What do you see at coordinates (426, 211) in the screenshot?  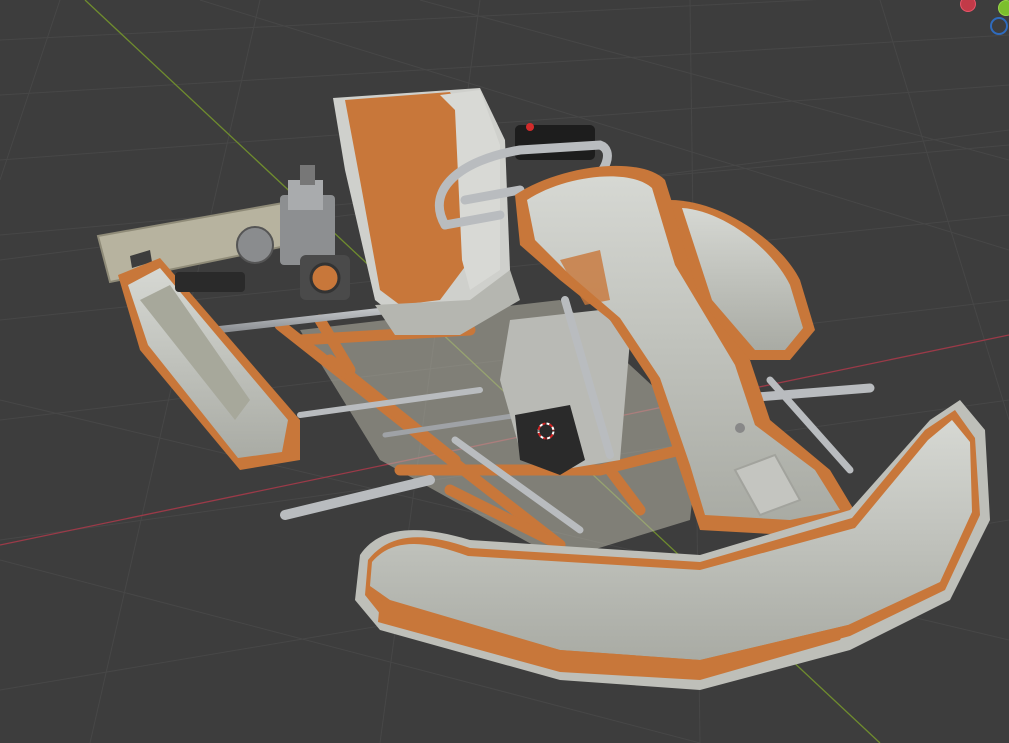 I see `seat` at bounding box center [426, 211].